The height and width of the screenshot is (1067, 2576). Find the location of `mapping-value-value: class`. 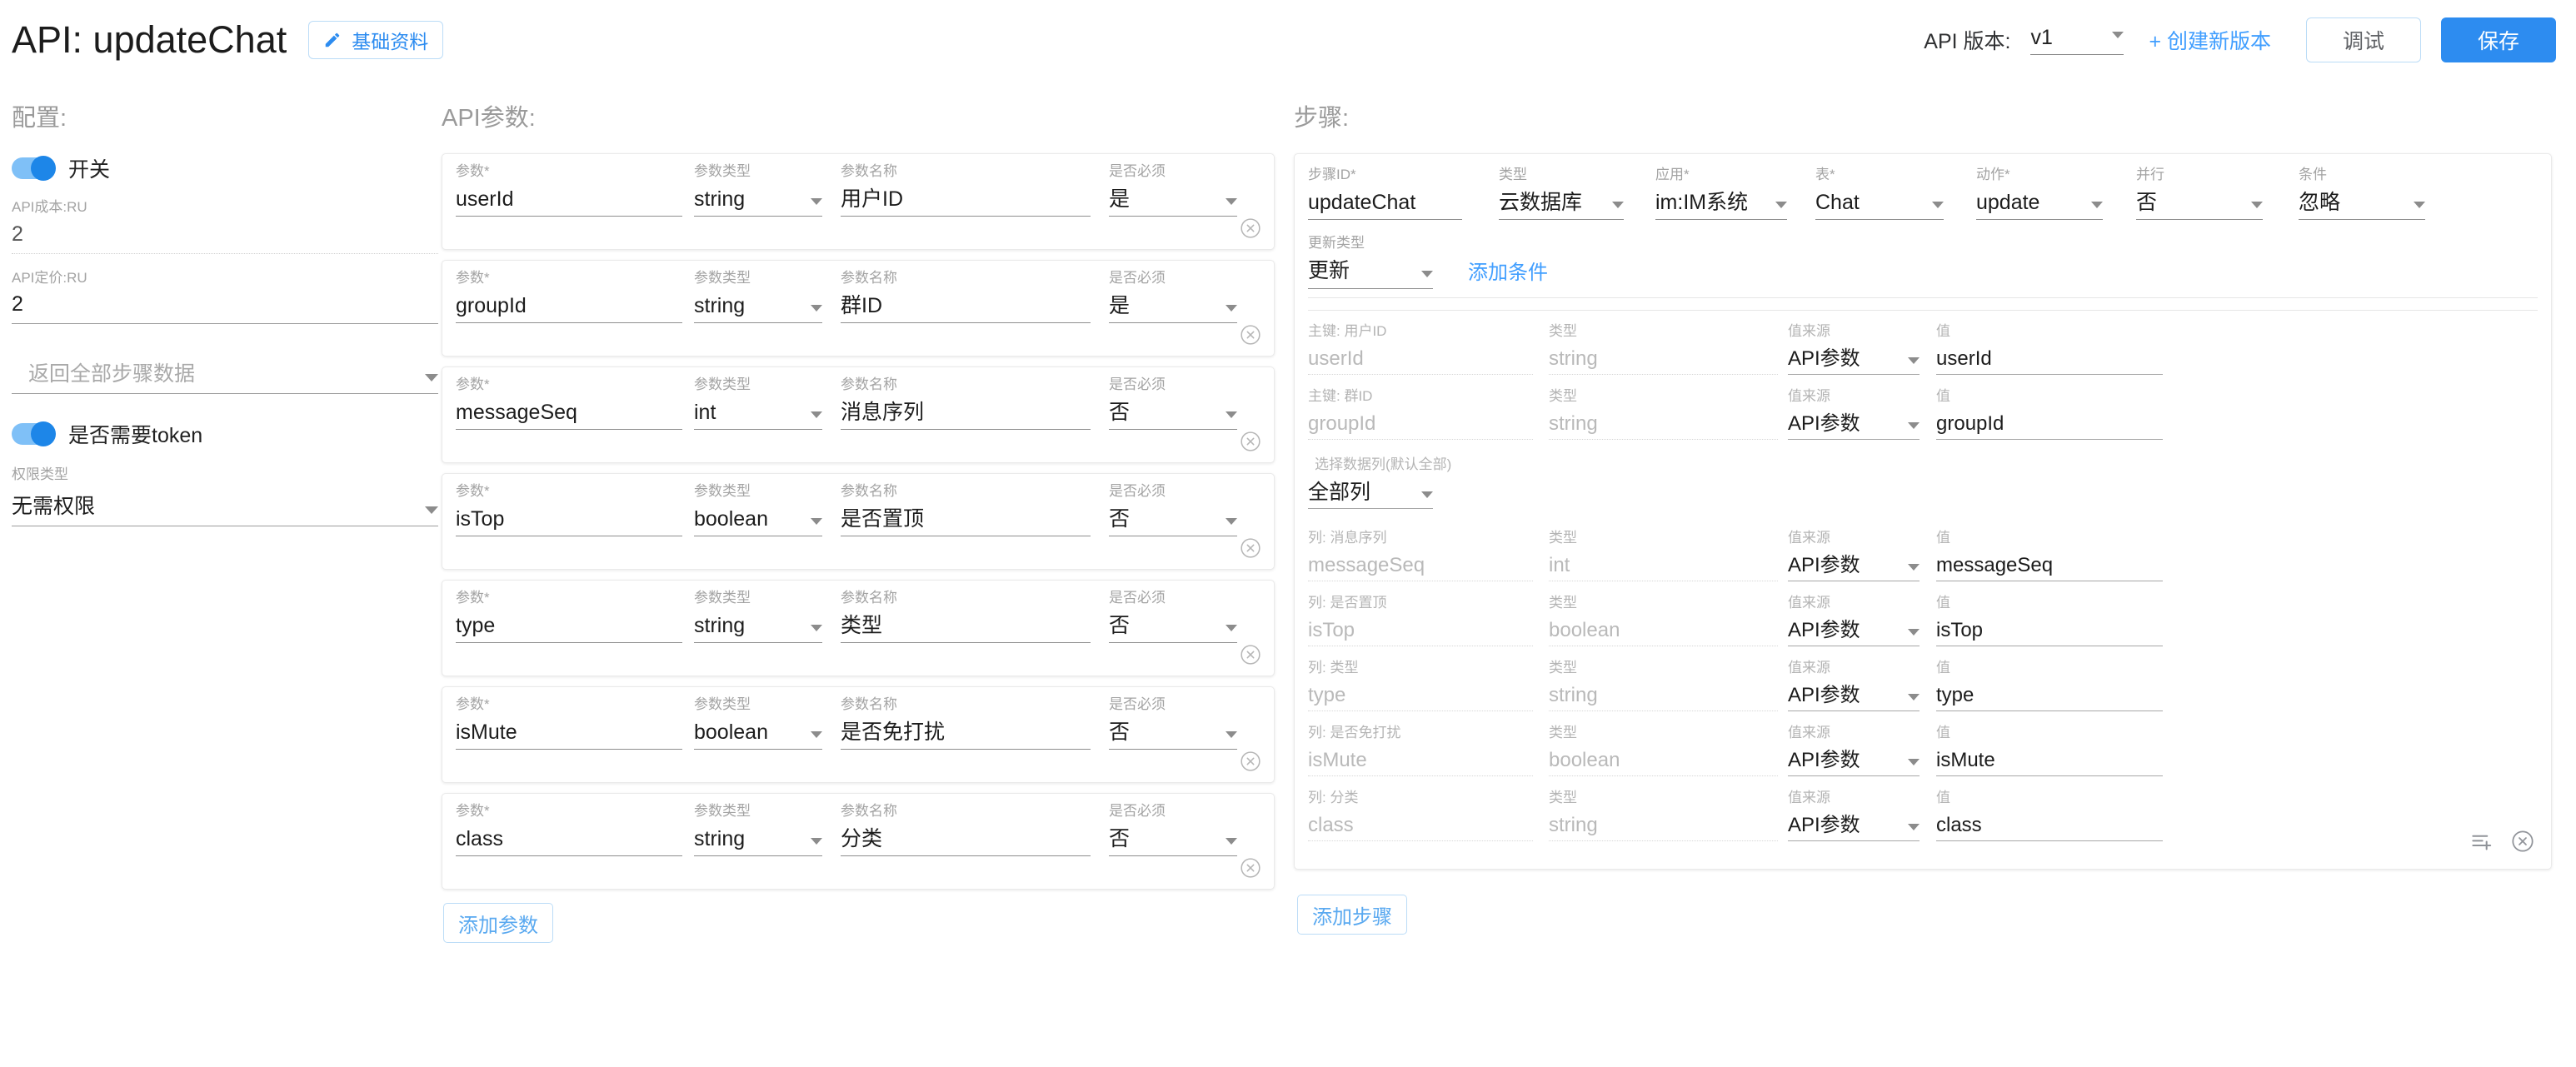

mapping-value-value: class is located at coordinates (1959, 825).